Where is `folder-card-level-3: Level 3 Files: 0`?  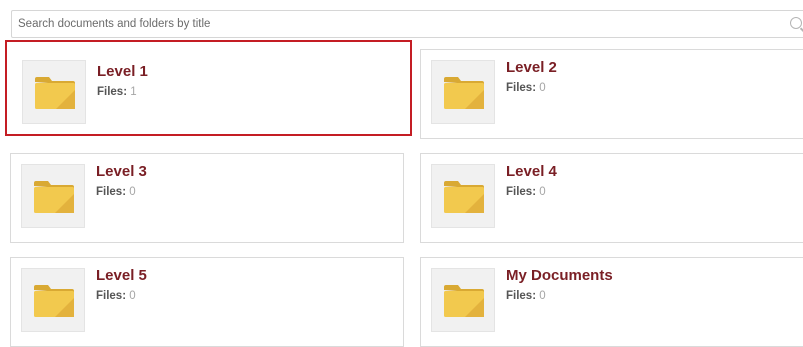
folder-card-level-3: Level 3 Files: 0 is located at coordinates (207, 198).